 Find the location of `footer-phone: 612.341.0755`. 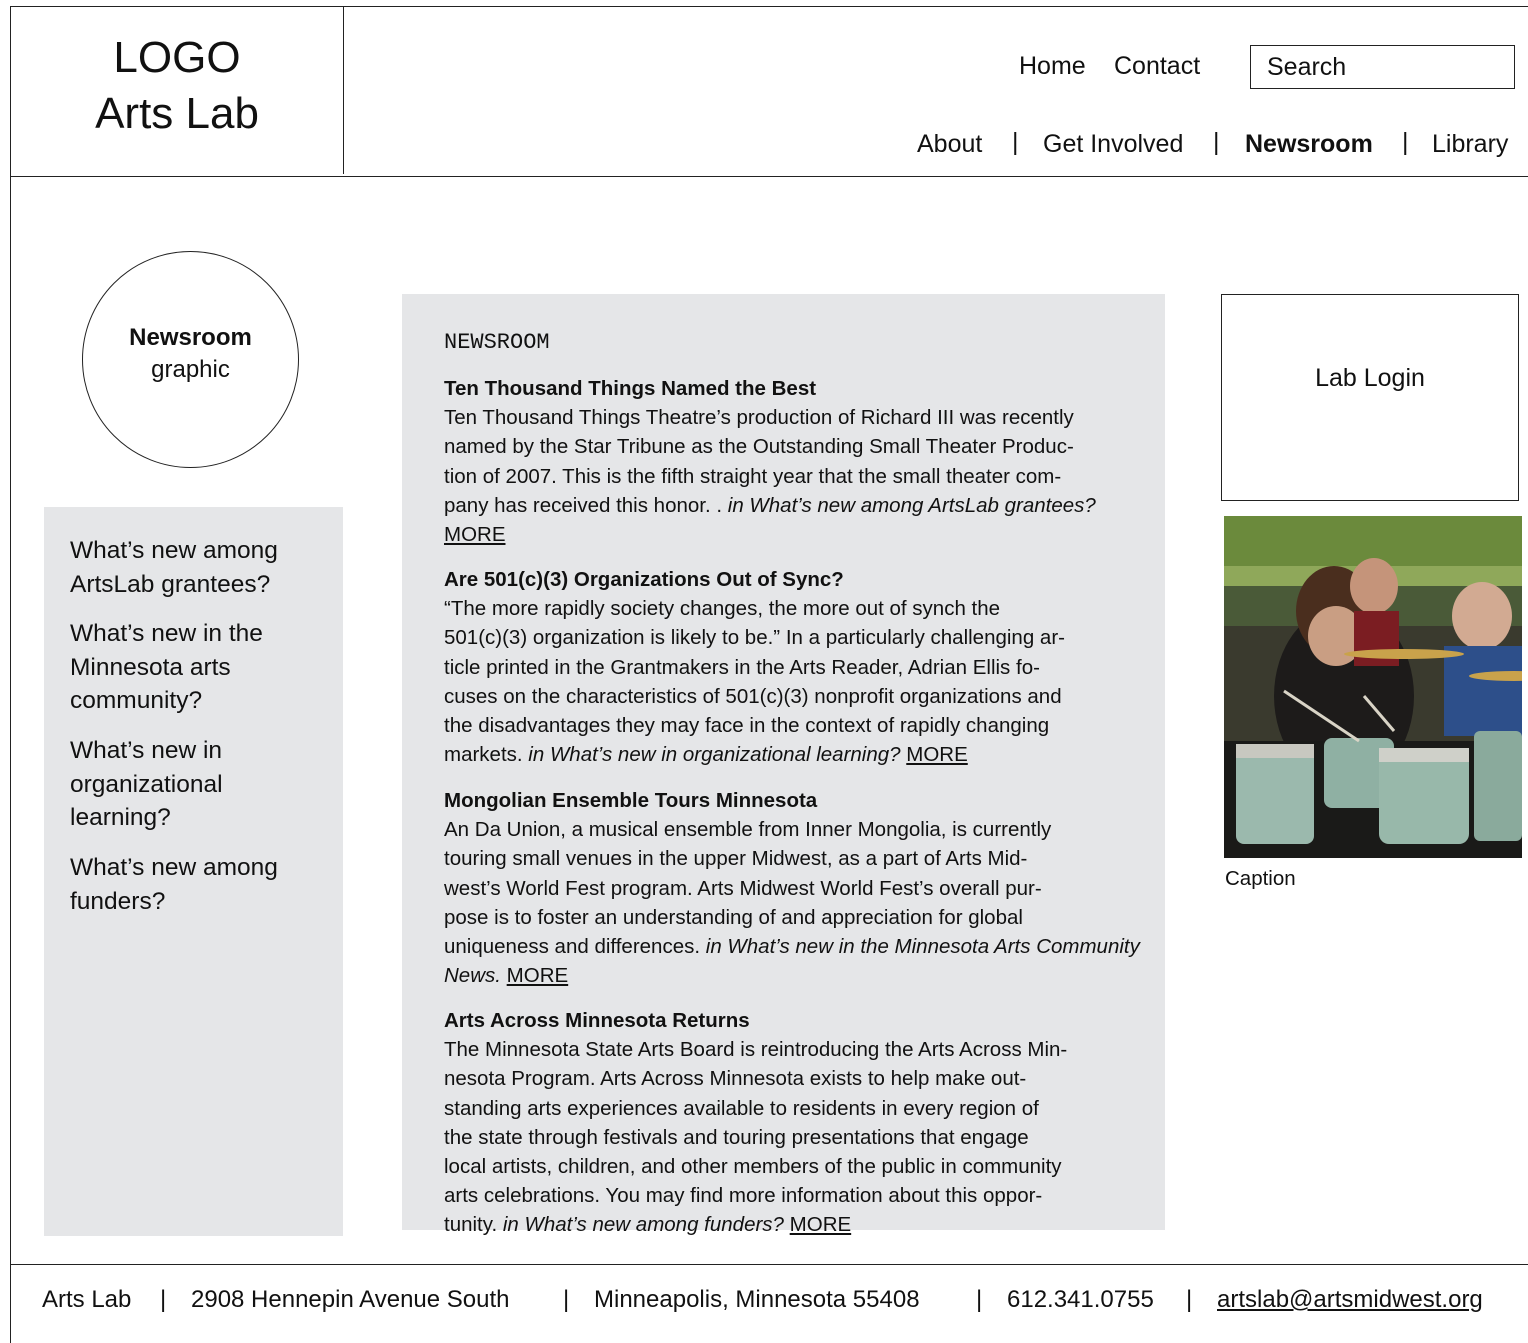

footer-phone: 612.341.0755 is located at coordinates (1080, 1299).